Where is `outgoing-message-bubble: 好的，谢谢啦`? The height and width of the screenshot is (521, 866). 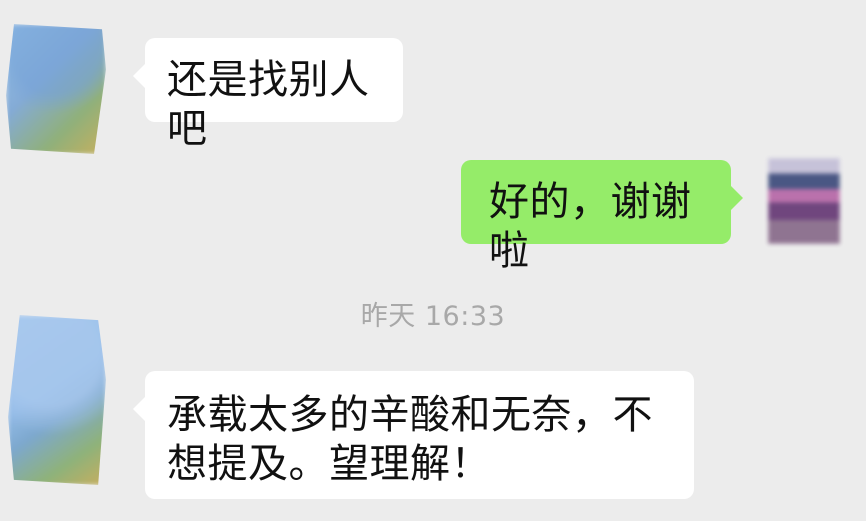 outgoing-message-bubble: 好的，谢谢啦 is located at coordinates (602, 217).